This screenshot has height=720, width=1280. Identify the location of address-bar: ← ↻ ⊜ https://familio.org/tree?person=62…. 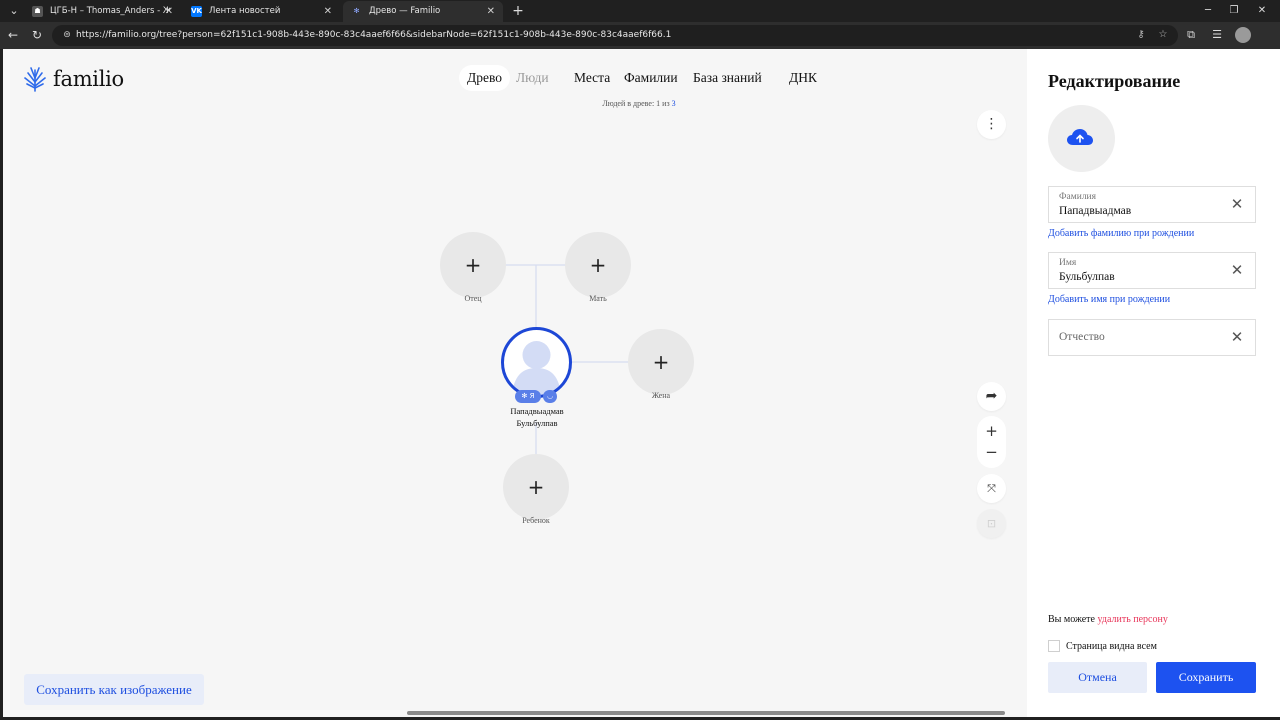
(640, 35).